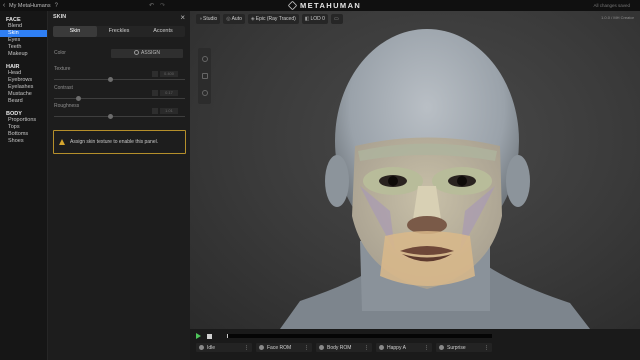 This screenshot has width=640, height=360. I want to click on redo-icon: ↷, so click(162, 5).